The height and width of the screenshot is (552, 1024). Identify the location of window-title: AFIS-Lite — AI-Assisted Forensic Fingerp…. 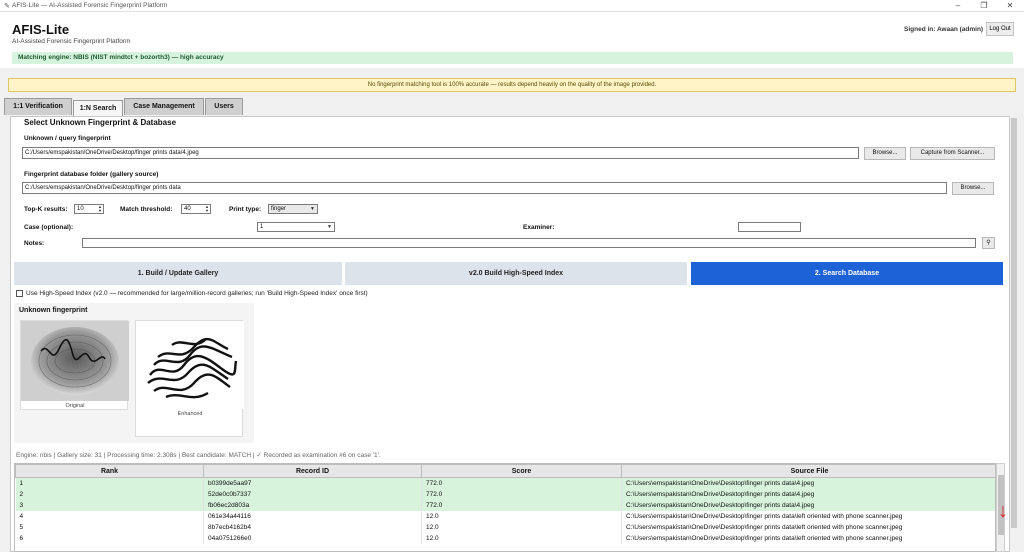
(90, 5).